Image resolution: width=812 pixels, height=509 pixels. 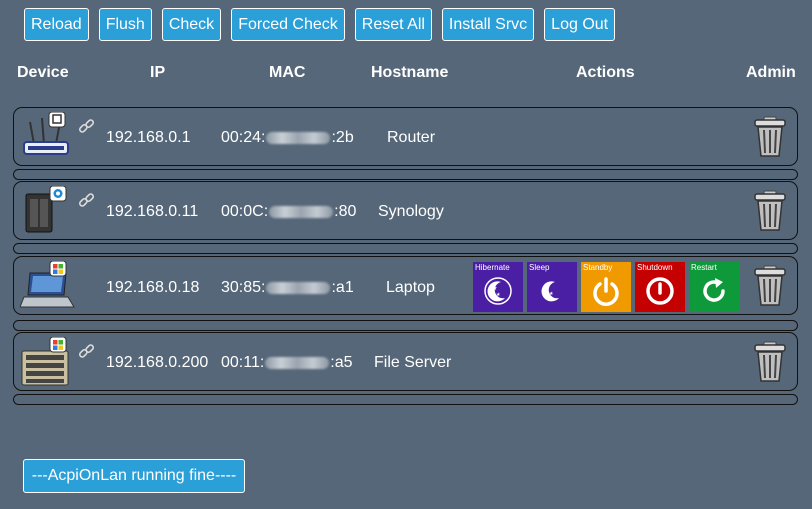 I want to click on device-mac: 00:24::2b, so click(x=287, y=137).